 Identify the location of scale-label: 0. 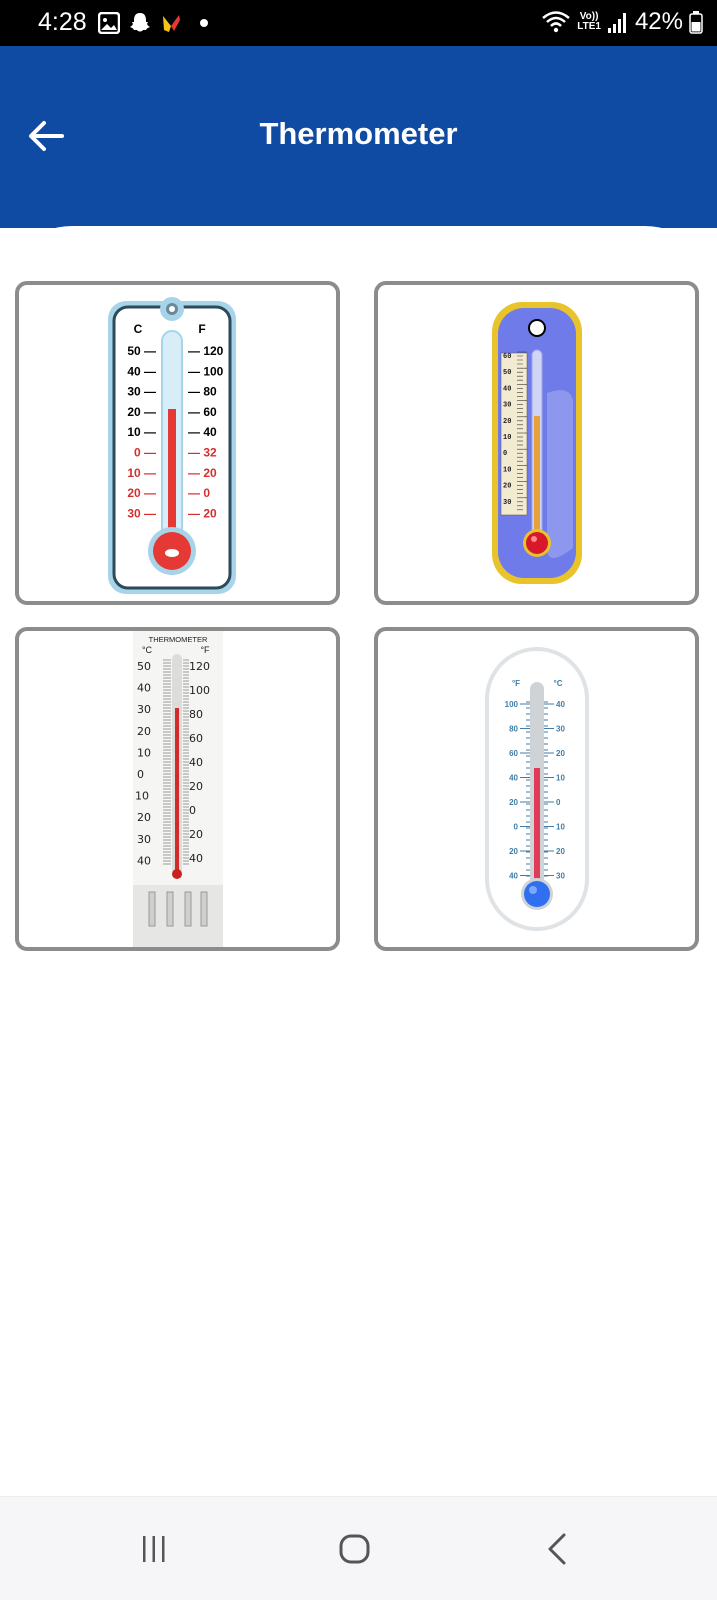
(505, 454).